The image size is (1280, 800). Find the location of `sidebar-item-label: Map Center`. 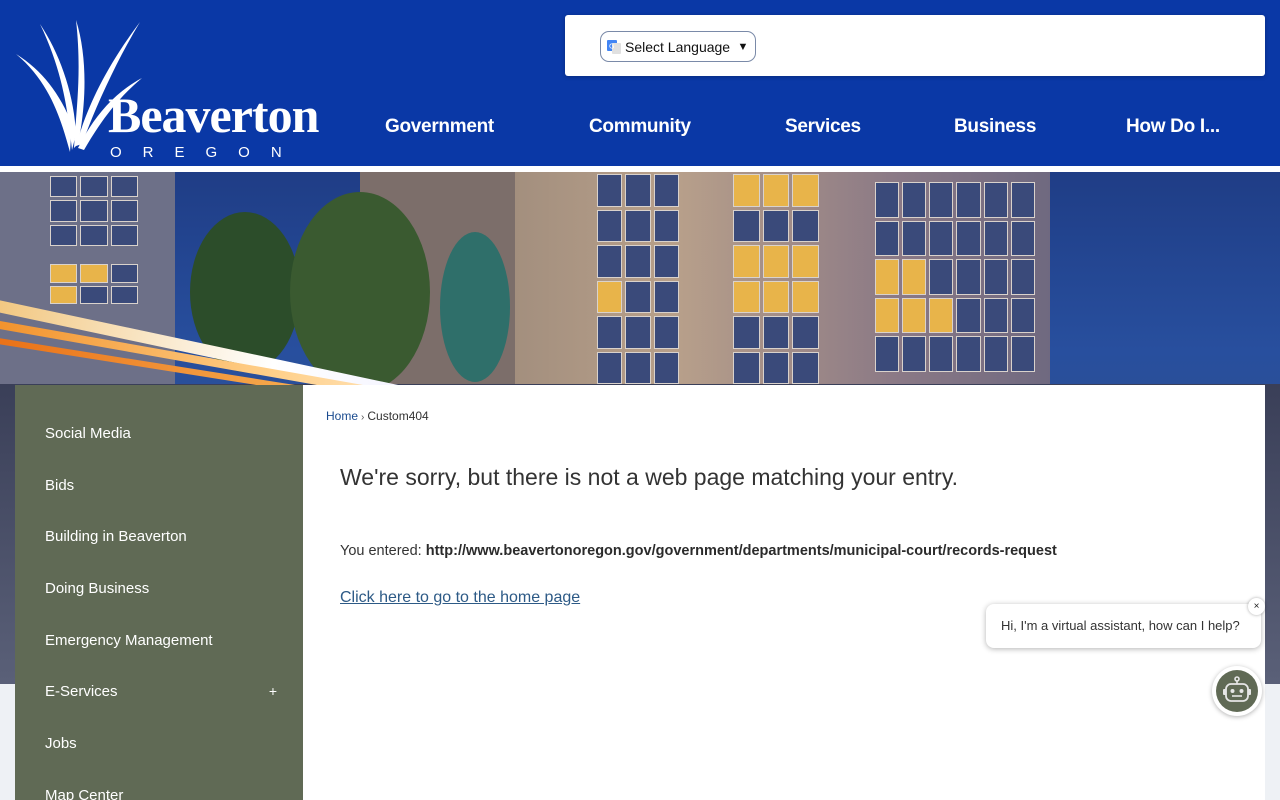

sidebar-item-label: Map Center is located at coordinates (84, 793).